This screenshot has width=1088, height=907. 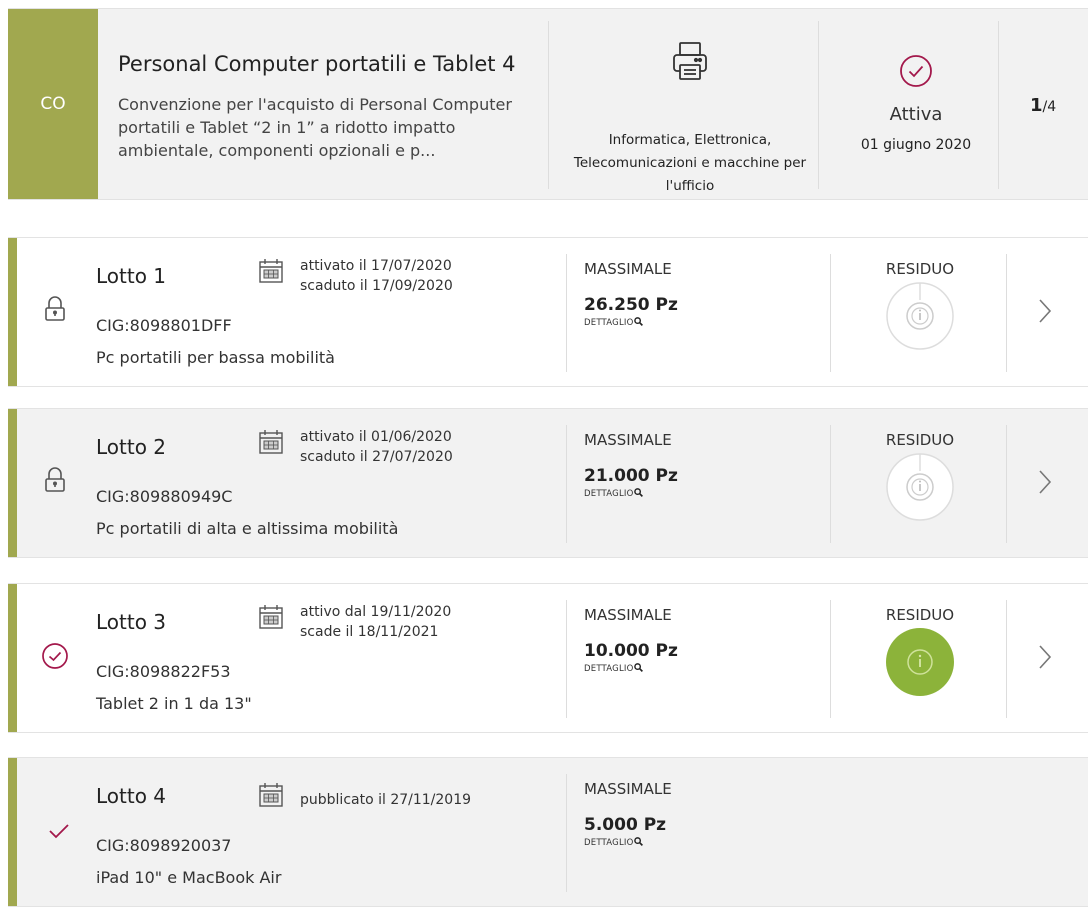 What do you see at coordinates (131, 447) in the screenshot?
I see `lotto-name: Lotto 2` at bounding box center [131, 447].